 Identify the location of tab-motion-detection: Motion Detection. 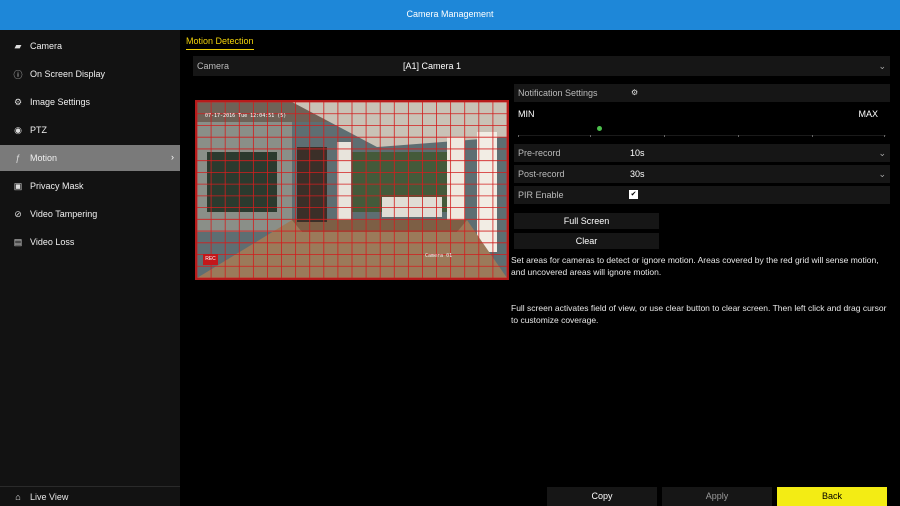
(220, 43).